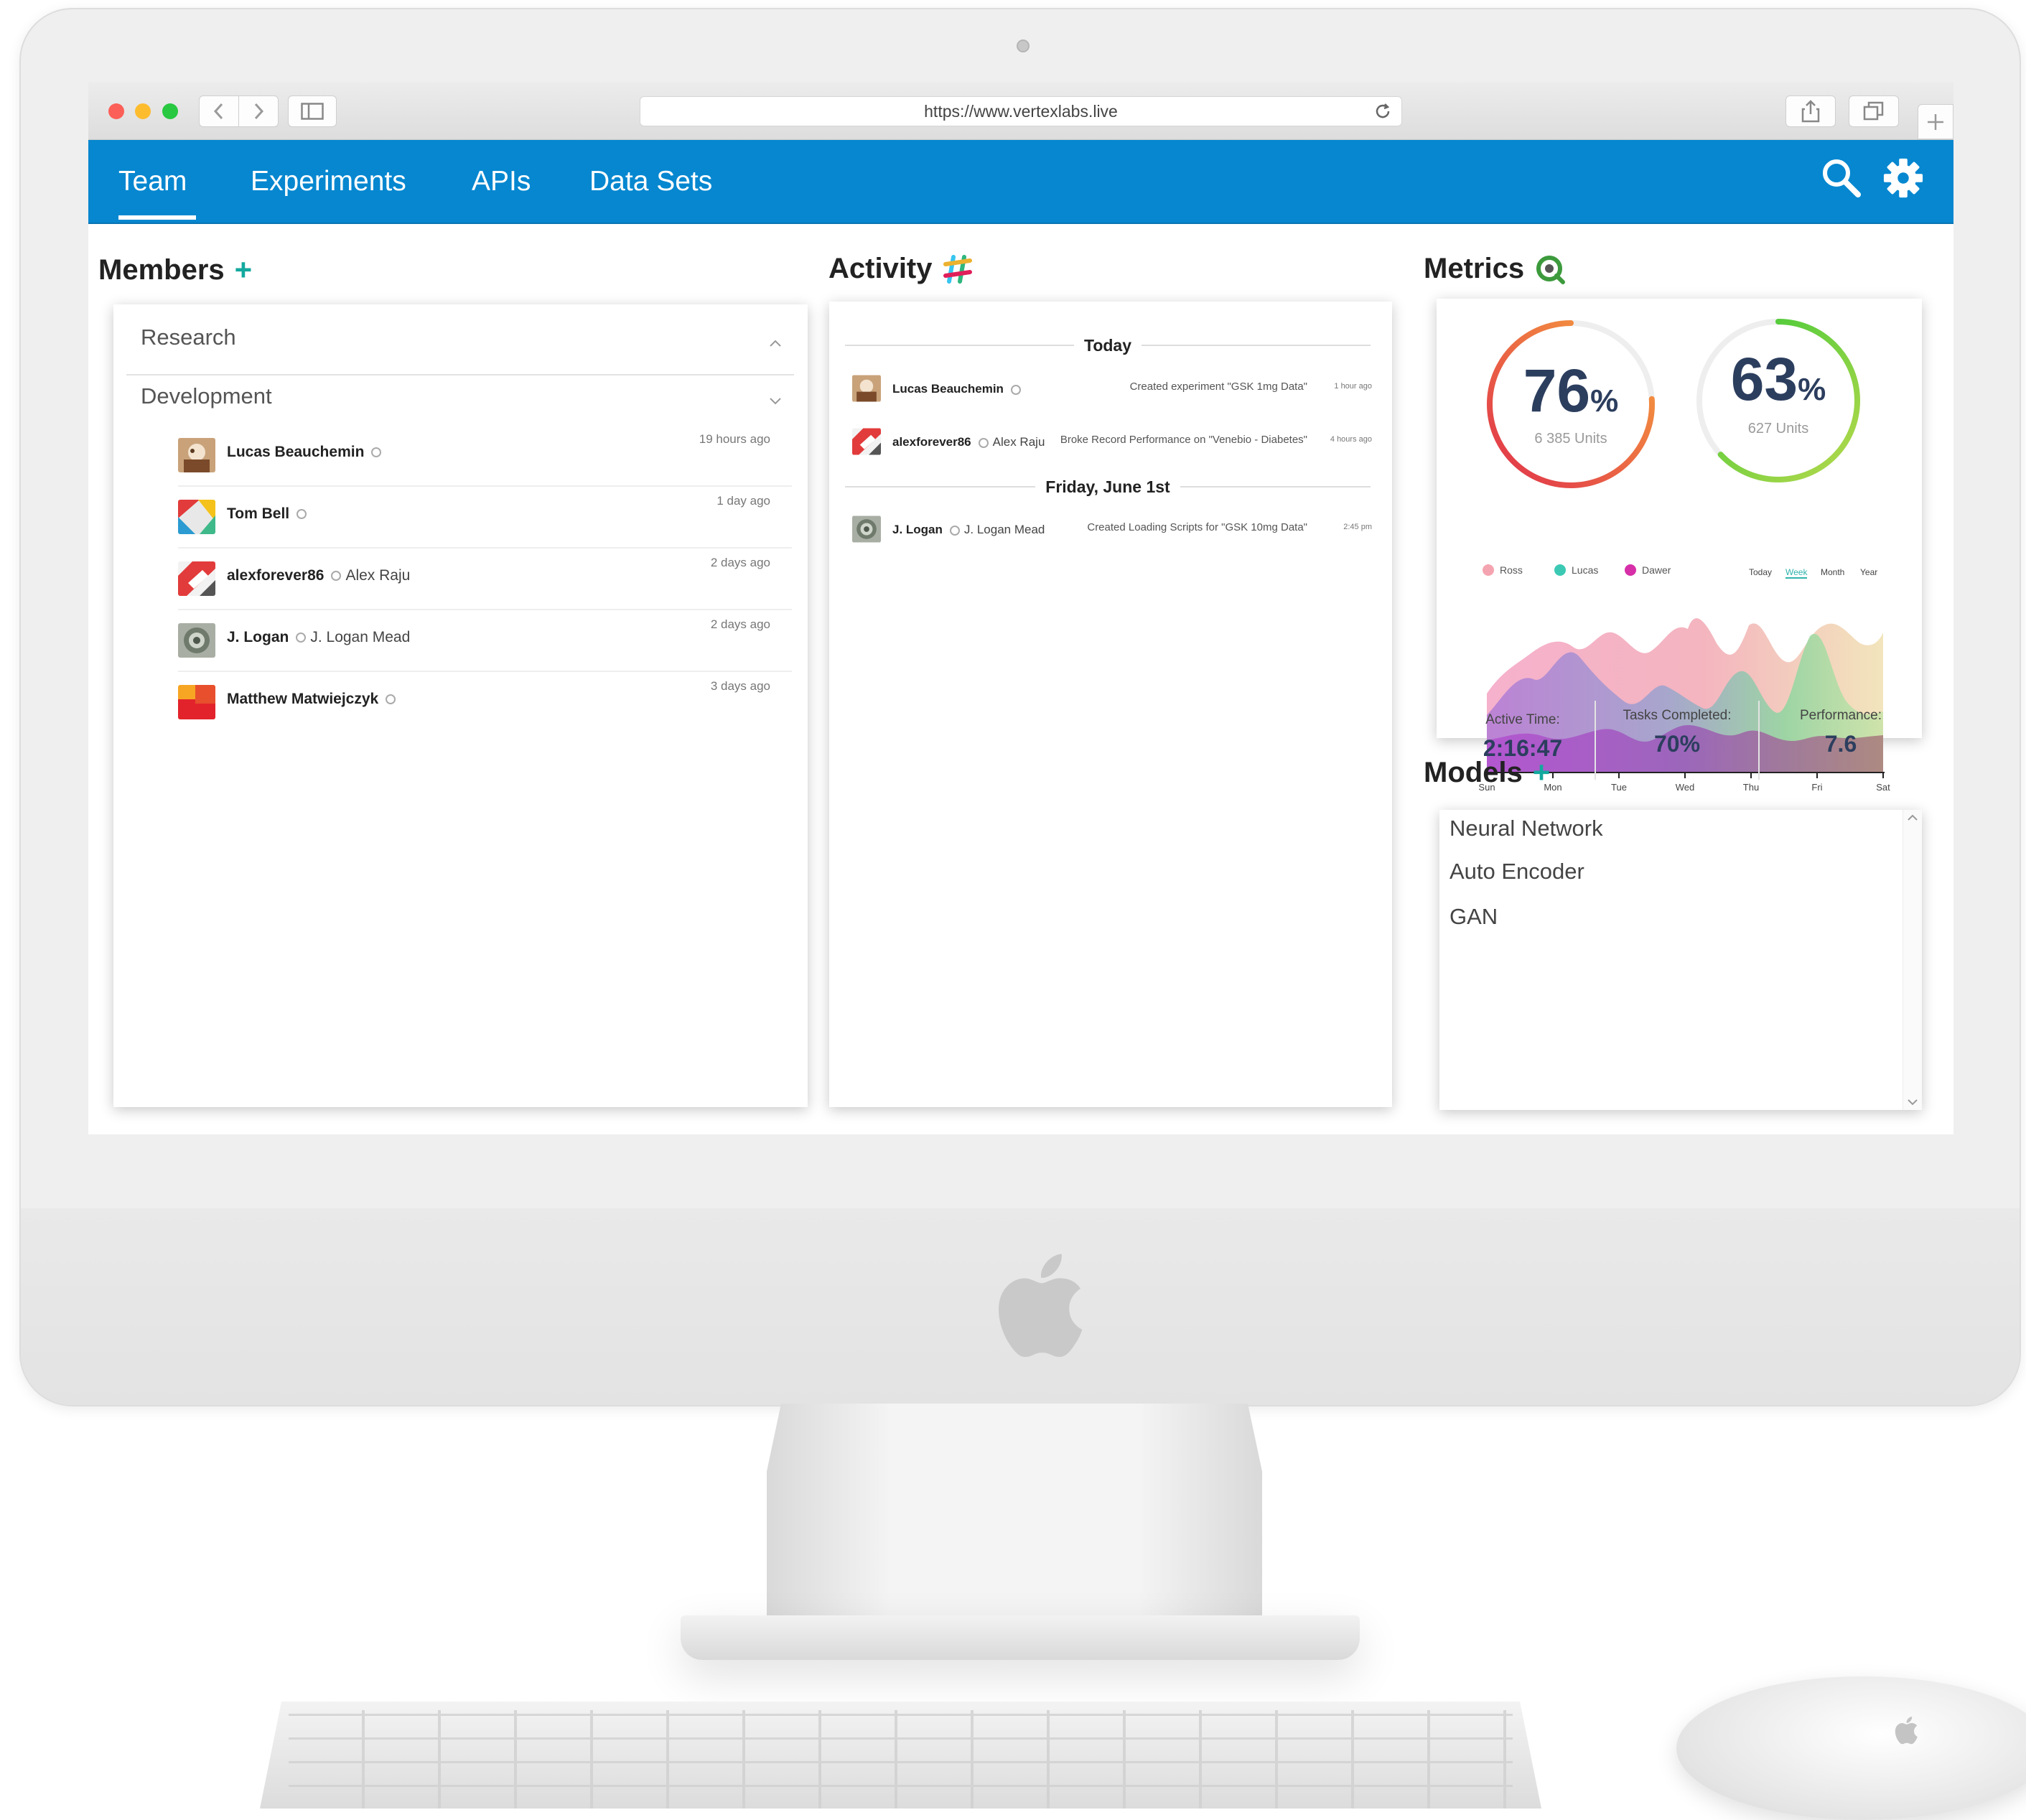 The height and width of the screenshot is (1820, 2026). I want to click on activity-day-divider: Friday, June 1st, so click(1108, 487).